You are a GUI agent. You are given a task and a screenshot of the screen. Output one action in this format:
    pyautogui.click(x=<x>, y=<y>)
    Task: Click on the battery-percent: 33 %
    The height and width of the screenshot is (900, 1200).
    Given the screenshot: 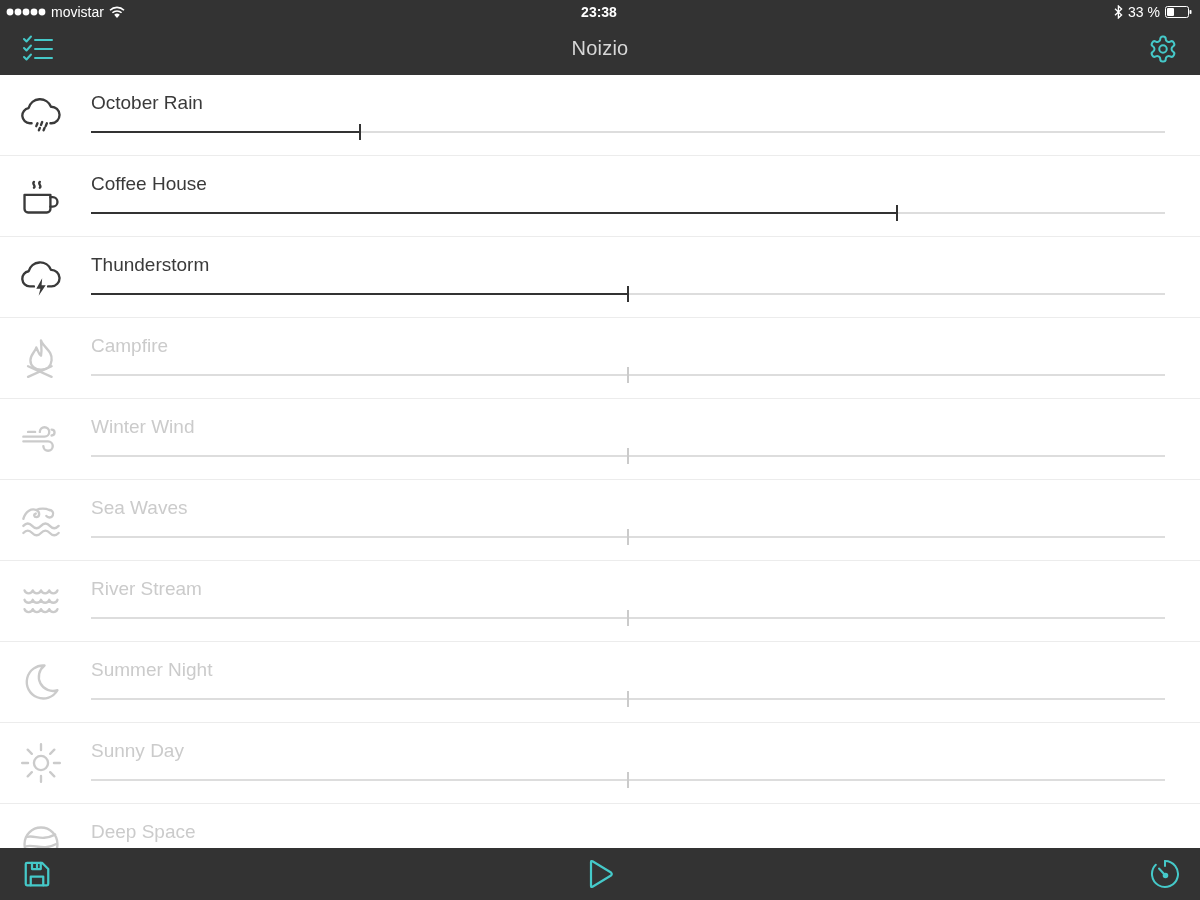 What is the action you would take?
    pyautogui.click(x=1144, y=12)
    